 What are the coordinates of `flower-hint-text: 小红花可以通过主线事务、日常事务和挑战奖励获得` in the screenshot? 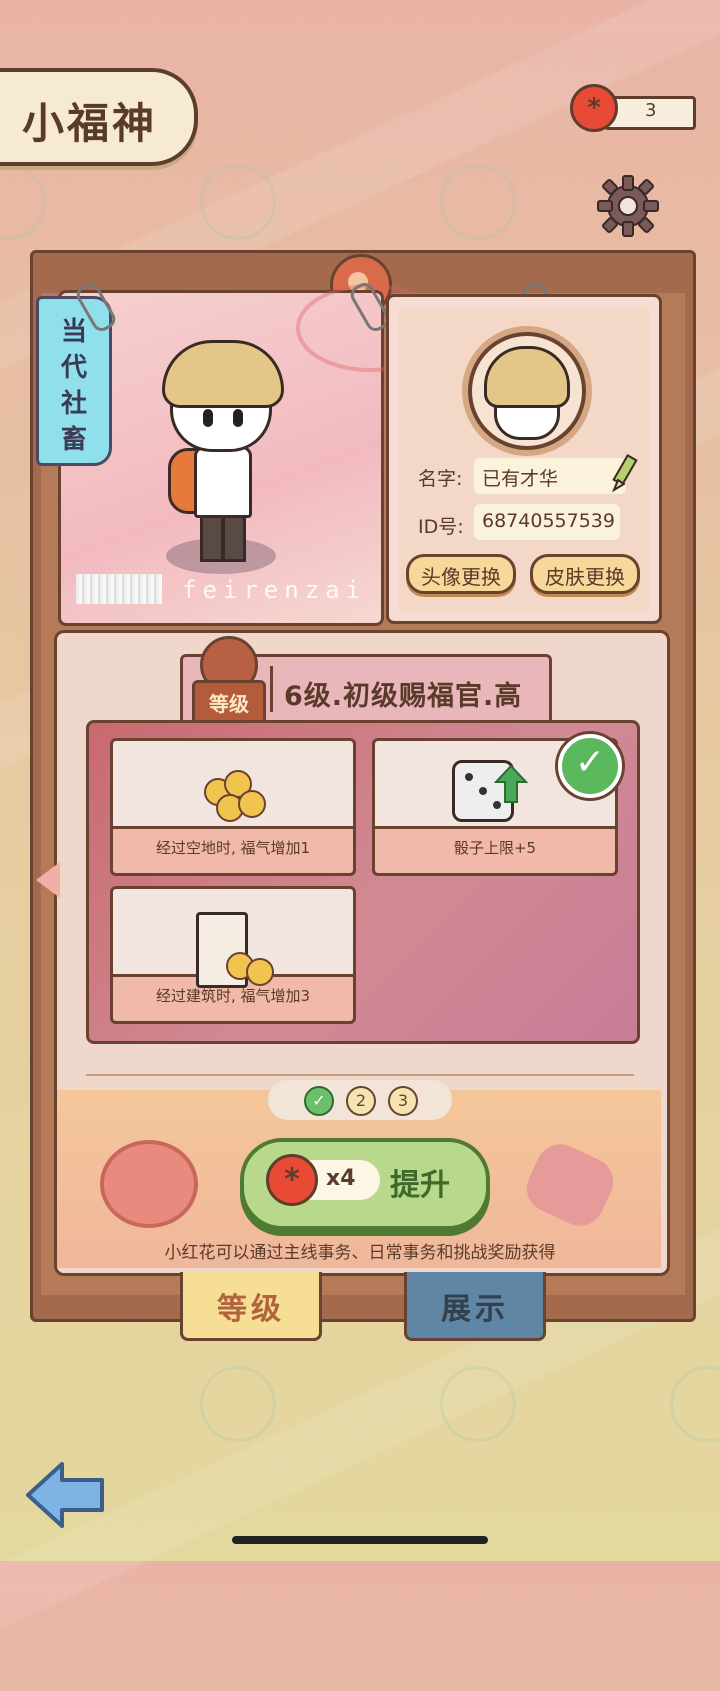 It's located at (360, 1253).